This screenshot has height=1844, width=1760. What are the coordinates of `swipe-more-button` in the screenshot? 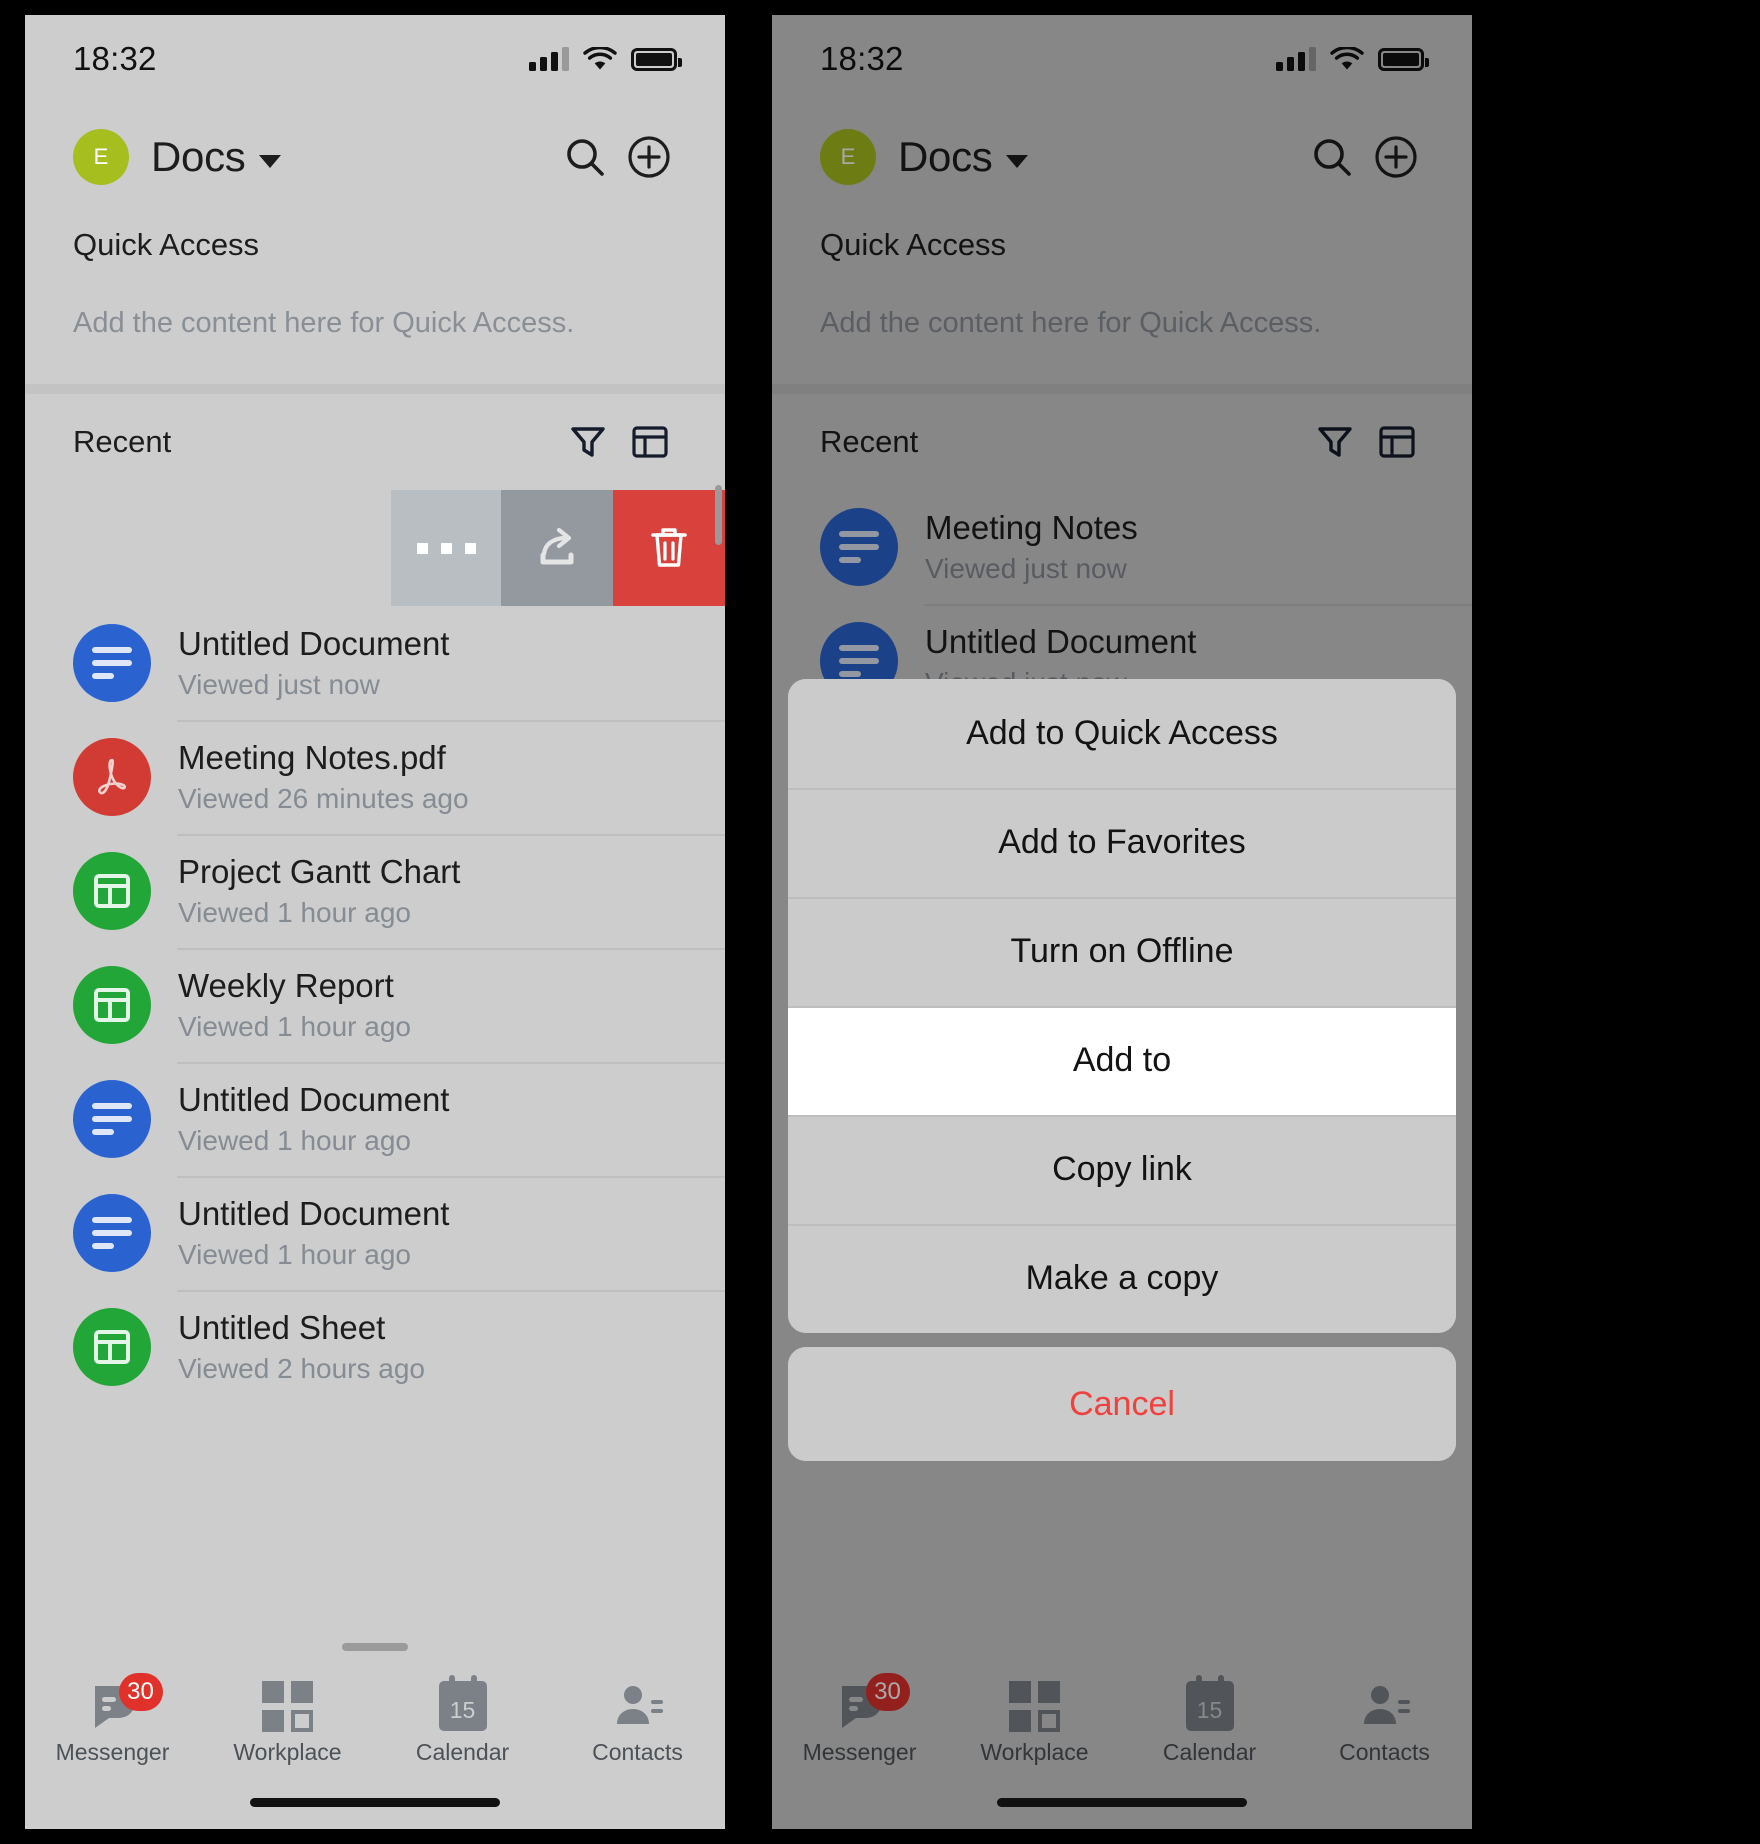 It's located at (446, 548).